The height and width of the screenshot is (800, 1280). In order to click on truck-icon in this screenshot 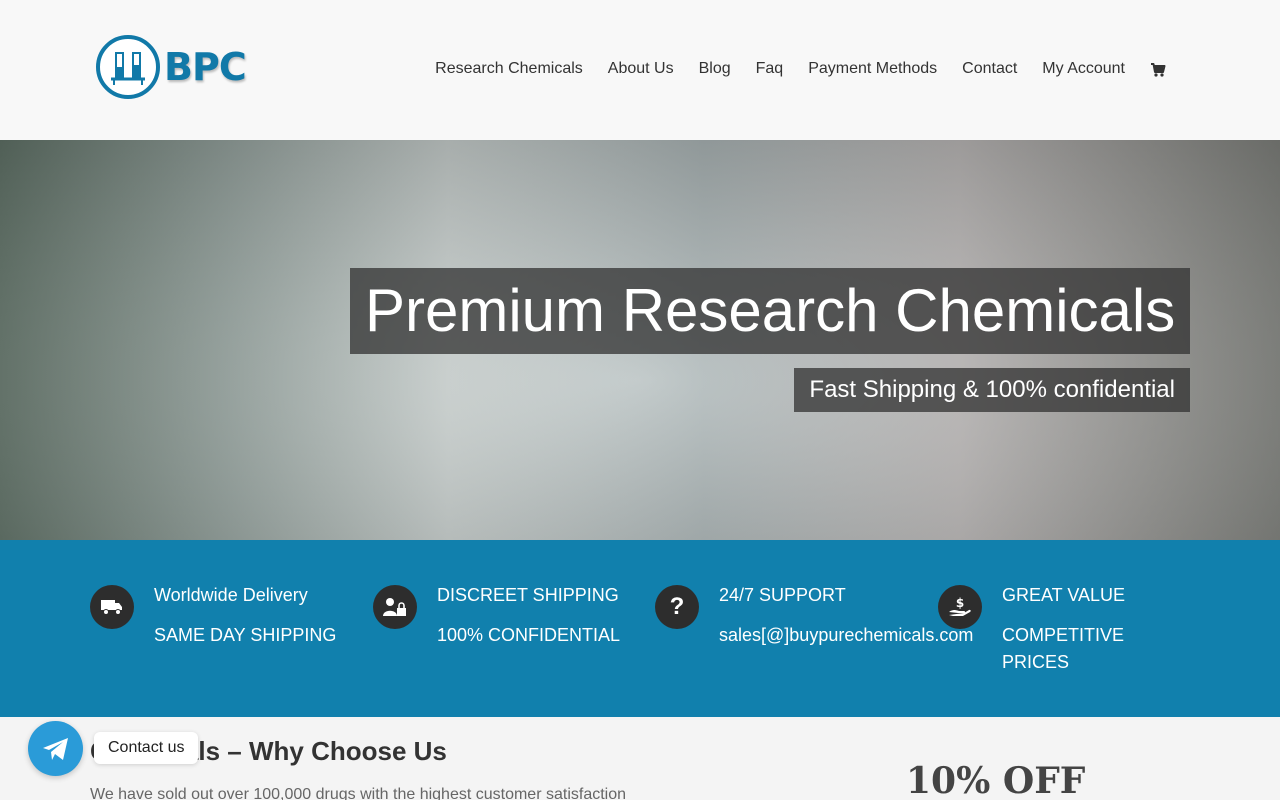, I will do `click(112, 607)`.